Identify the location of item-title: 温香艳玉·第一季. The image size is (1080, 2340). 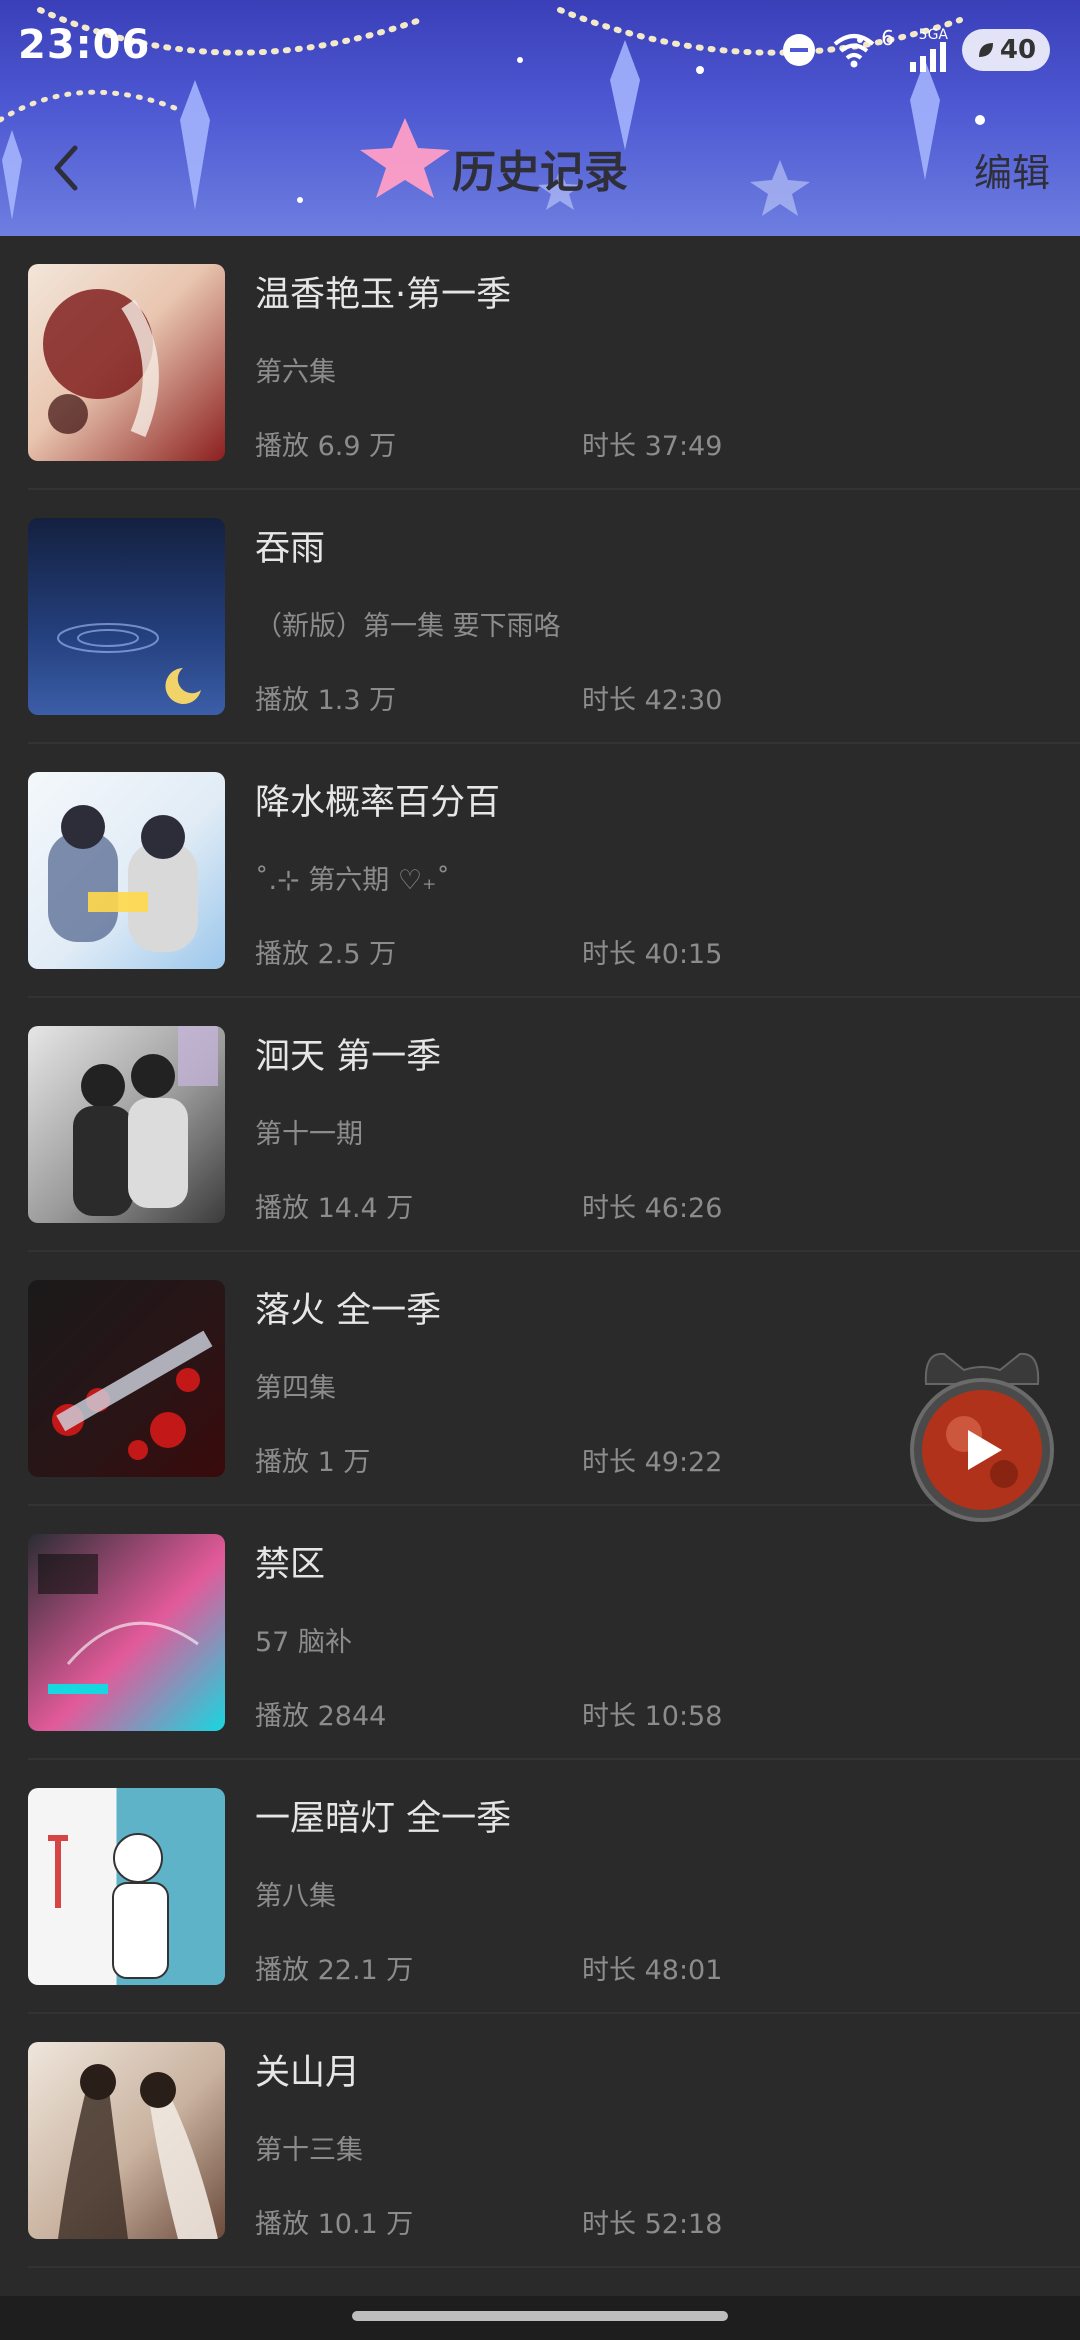
(383, 295).